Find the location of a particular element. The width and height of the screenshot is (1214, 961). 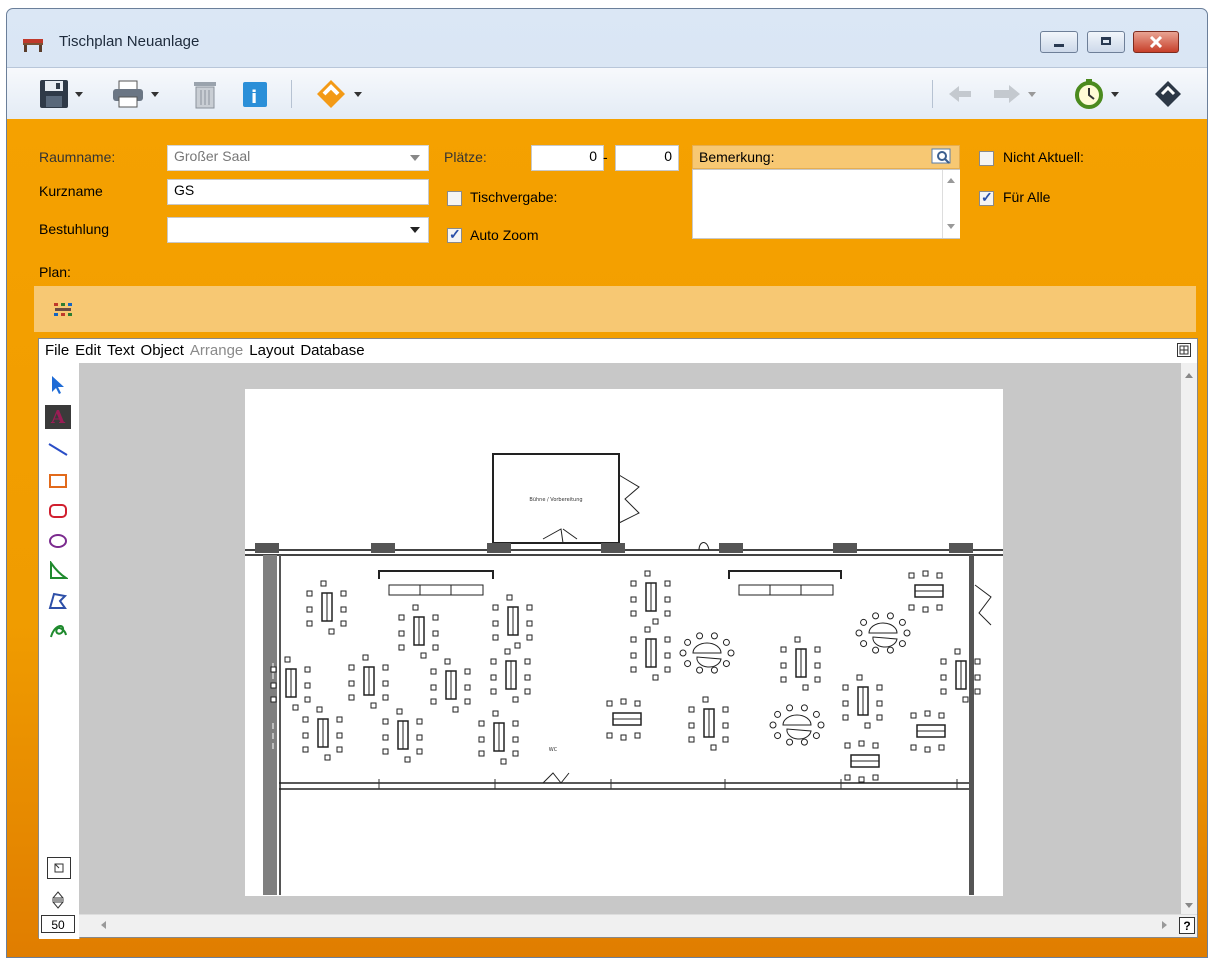

line-icon is located at coordinates (58, 449).